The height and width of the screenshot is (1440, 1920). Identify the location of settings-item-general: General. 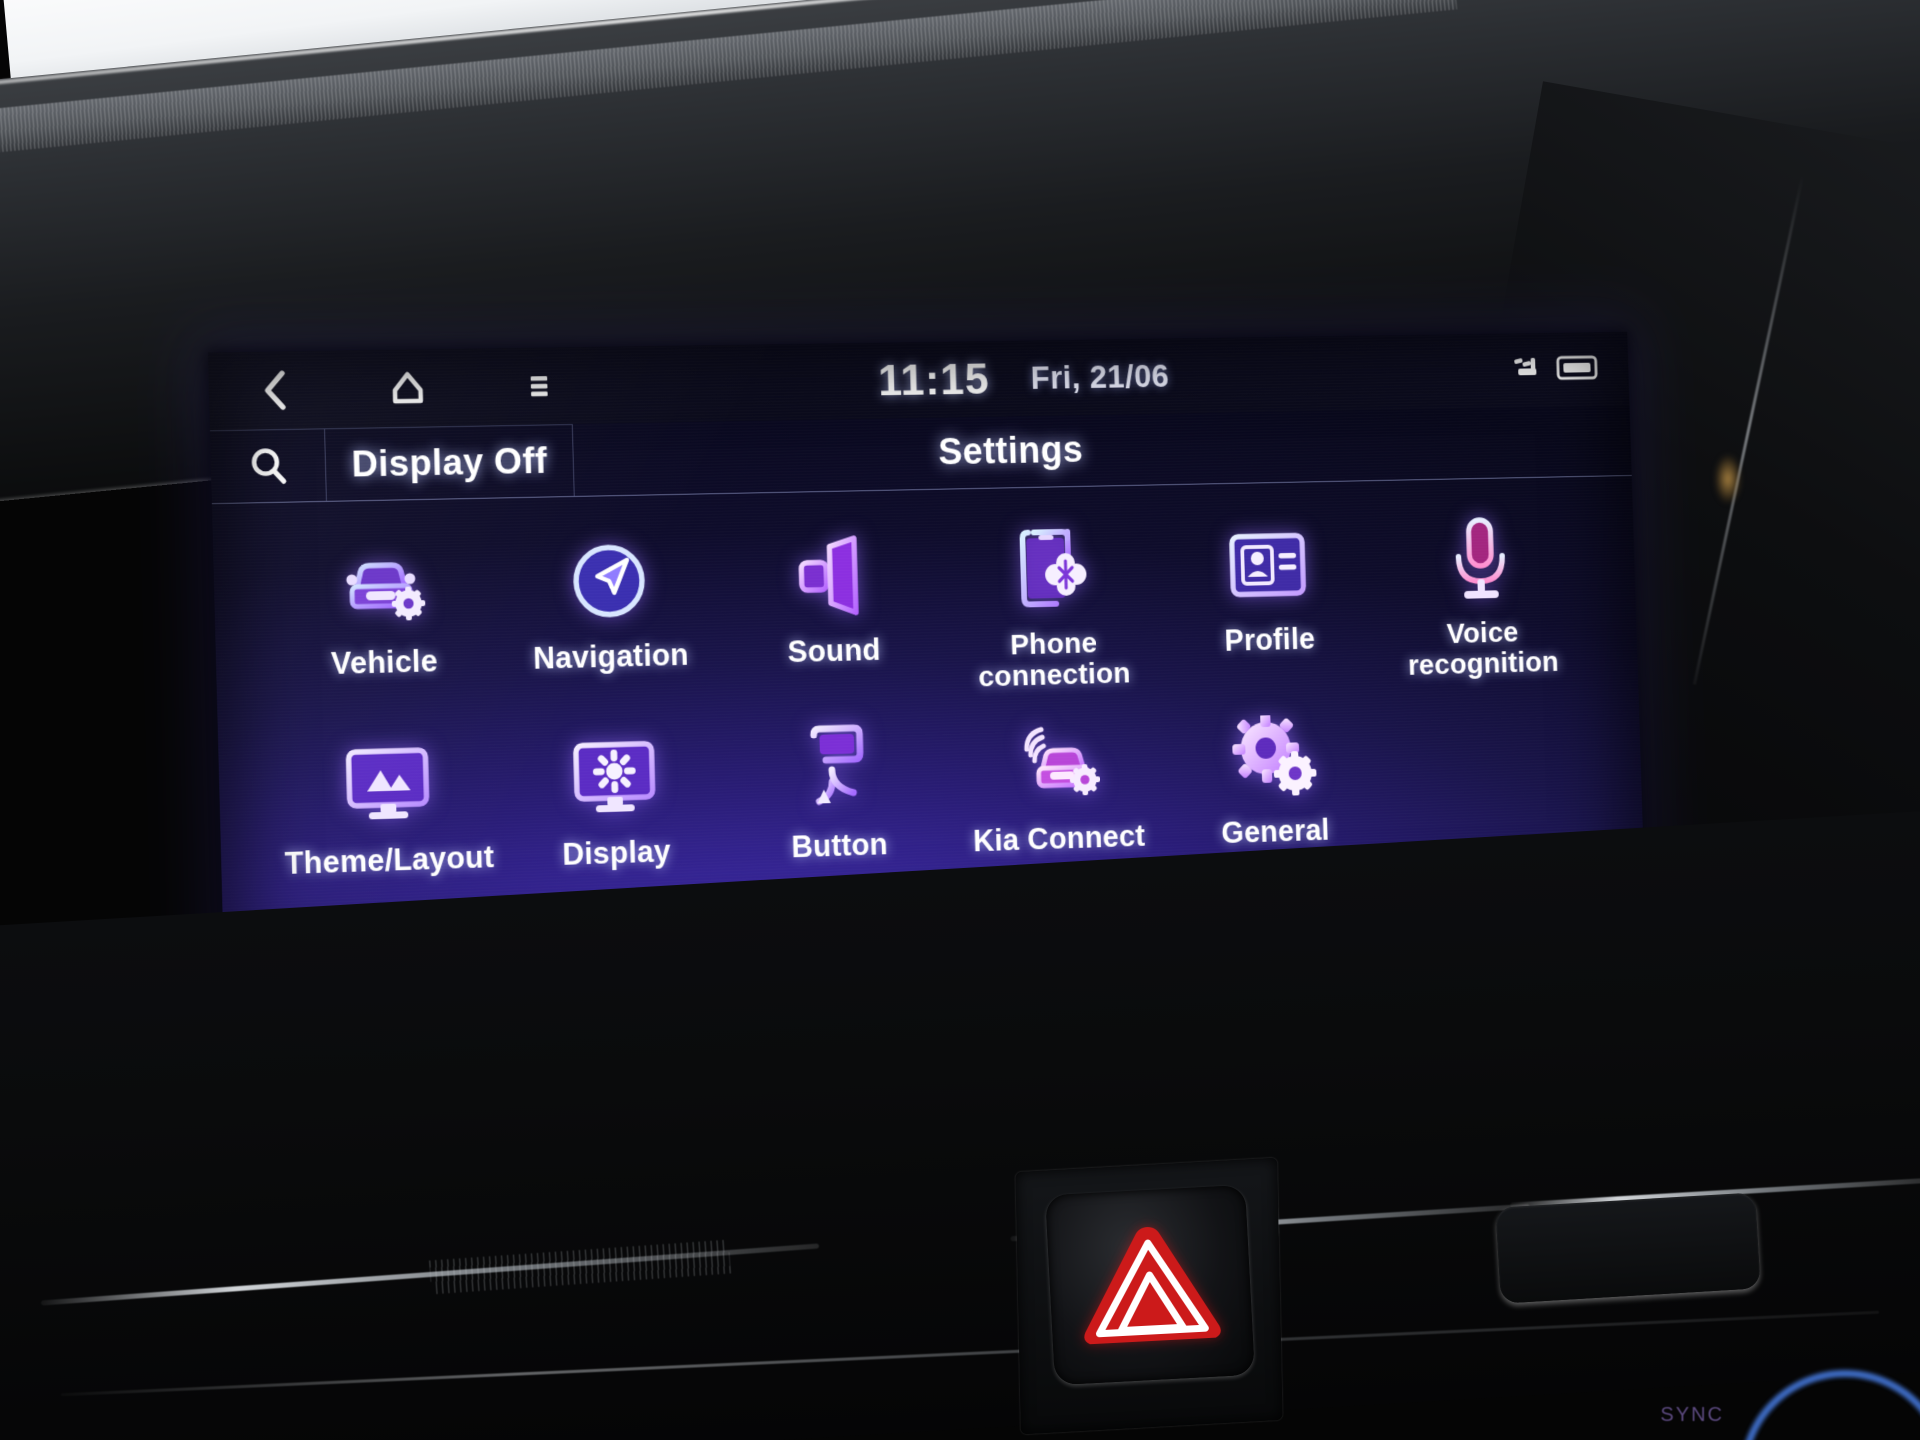
(1273, 777).